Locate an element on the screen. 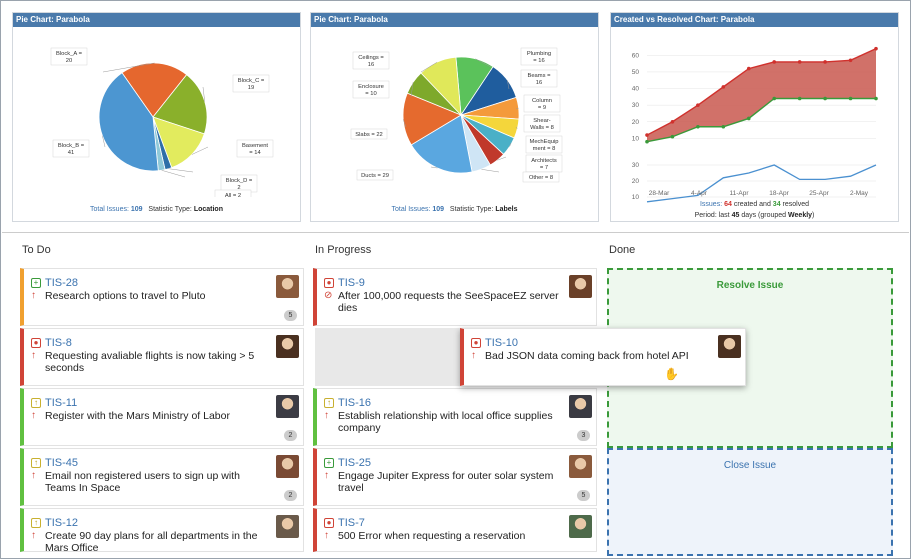 This screenshot has height=559, width=911. y-tick-label: 40 is located at coordinates (636, 89).